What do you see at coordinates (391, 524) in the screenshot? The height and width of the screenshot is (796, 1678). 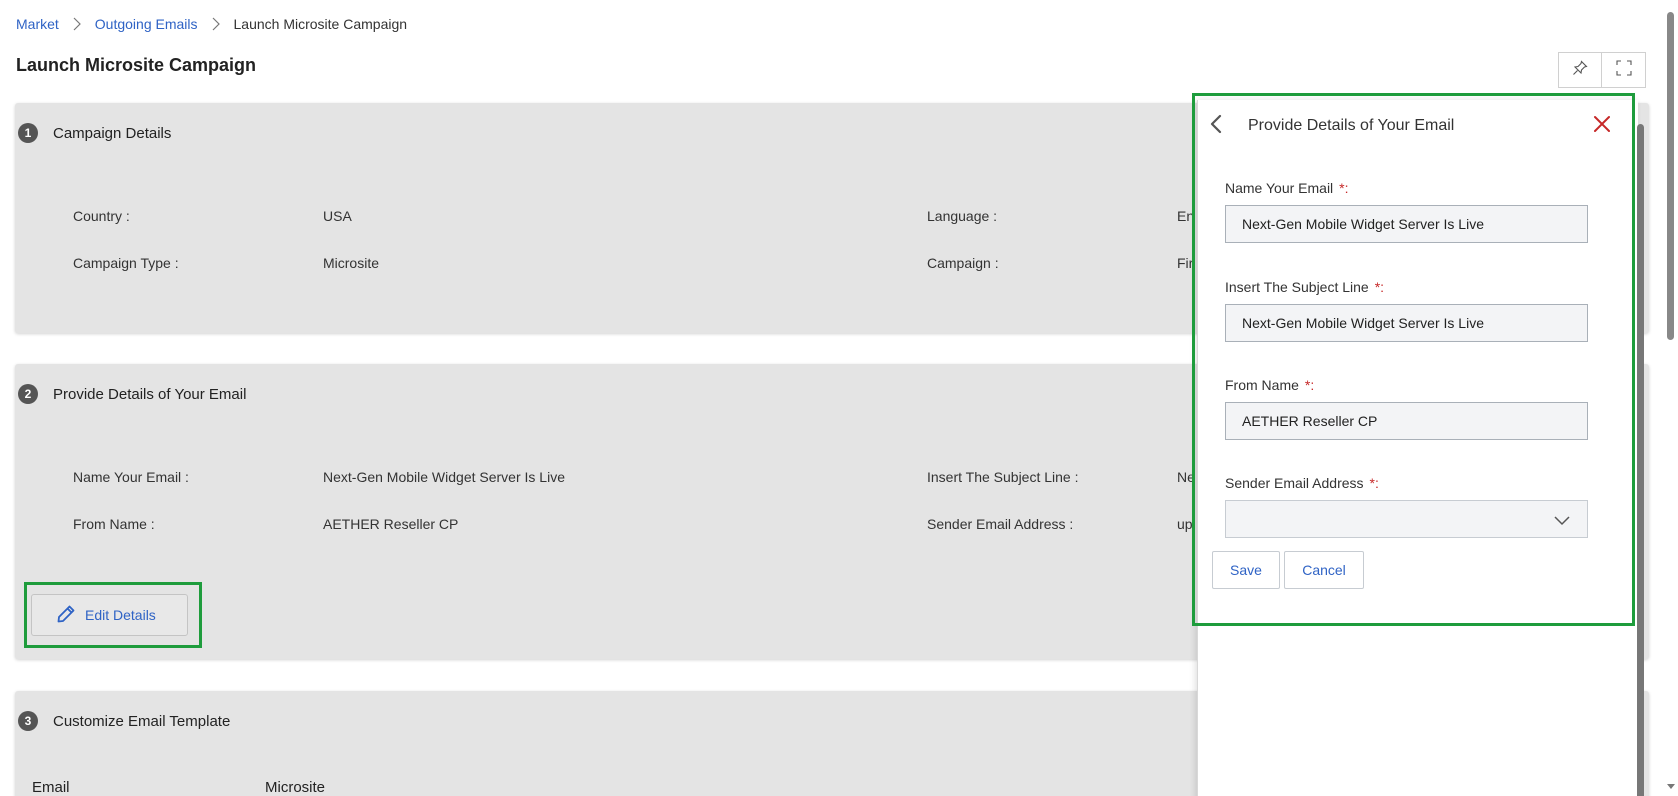 I see `field-value: AETHER Reseller CP` at bounding box center [391, 524].